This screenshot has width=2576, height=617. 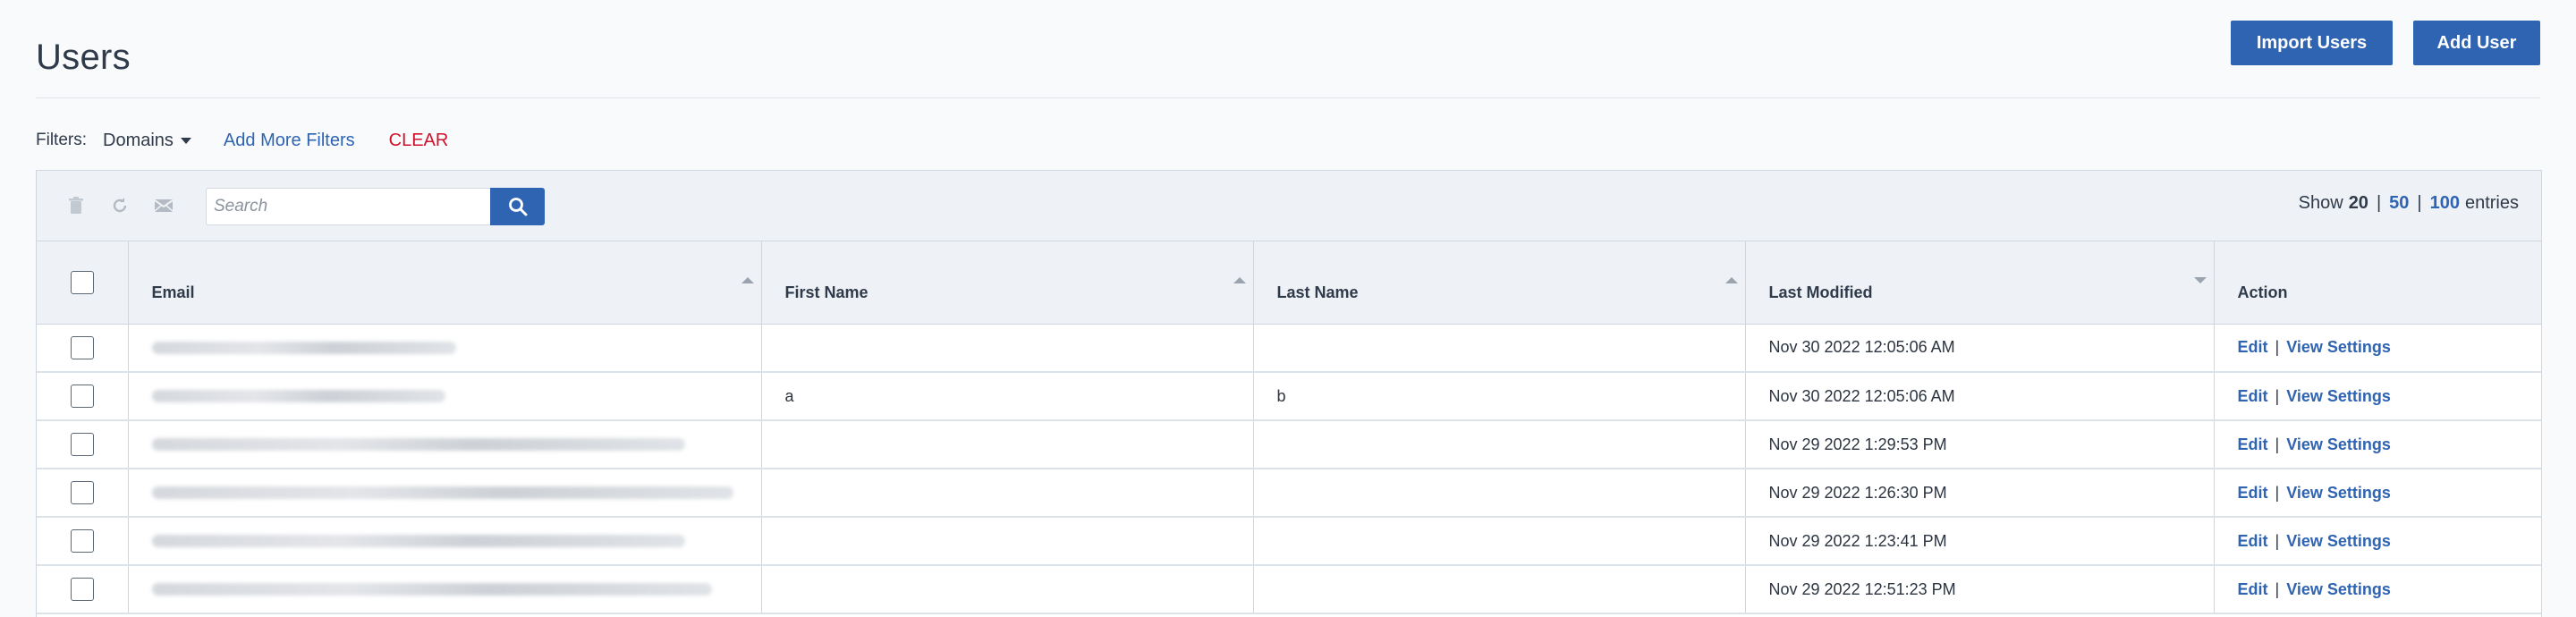 What do you see at coordinates (2312, 43) in the screenshot?
I see `import-users-button: Import Users` at bounding box center [2312, 43].